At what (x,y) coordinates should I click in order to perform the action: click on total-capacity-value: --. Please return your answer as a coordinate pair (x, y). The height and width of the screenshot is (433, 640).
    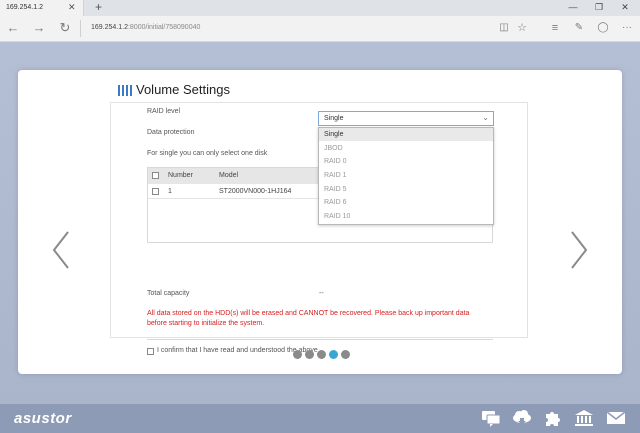
    Looking at the image, I should click on (321, 293).